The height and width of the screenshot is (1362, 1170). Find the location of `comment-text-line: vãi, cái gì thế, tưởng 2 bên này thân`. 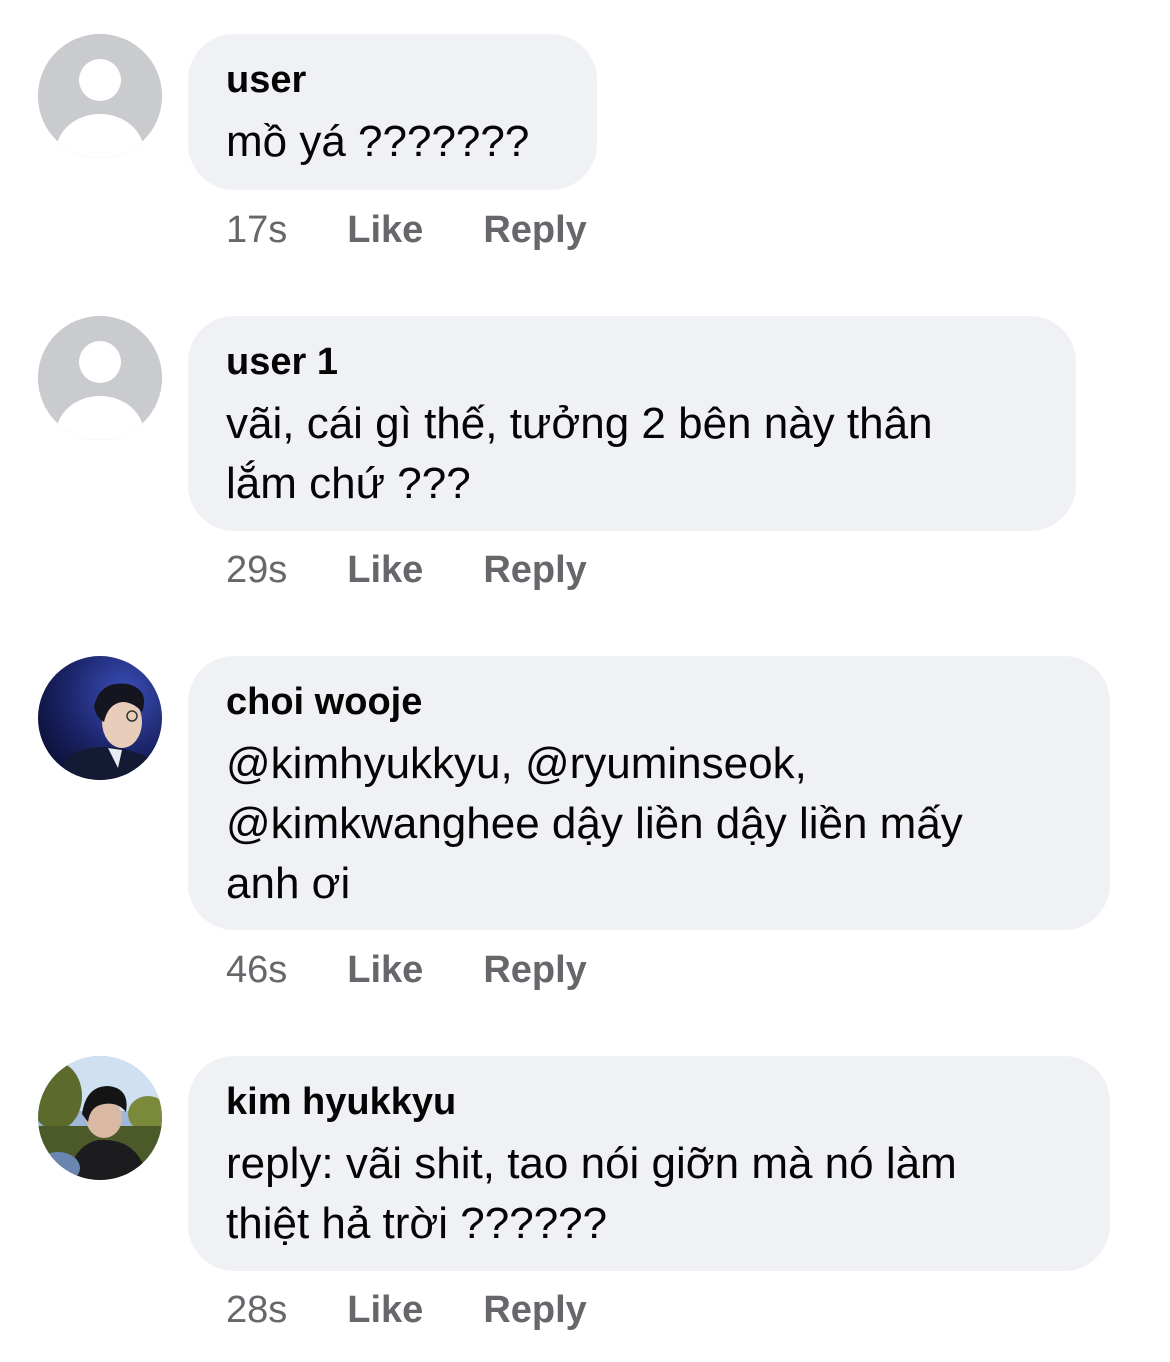

comment-text-line: vãi, cái gì thế, tưởng 2 bên này thân is located at coordinates (579, 423).